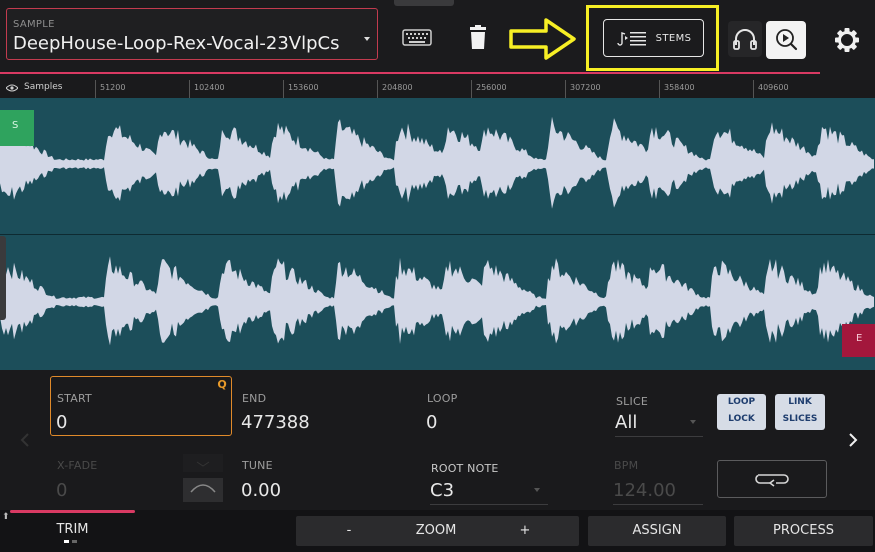 The height and width of the screenshot is (552, 875). What do you see at coordinates (657, 531) in the screenshot?
I see `assign-button: ASSIGN` at bounding box center [657, 531].